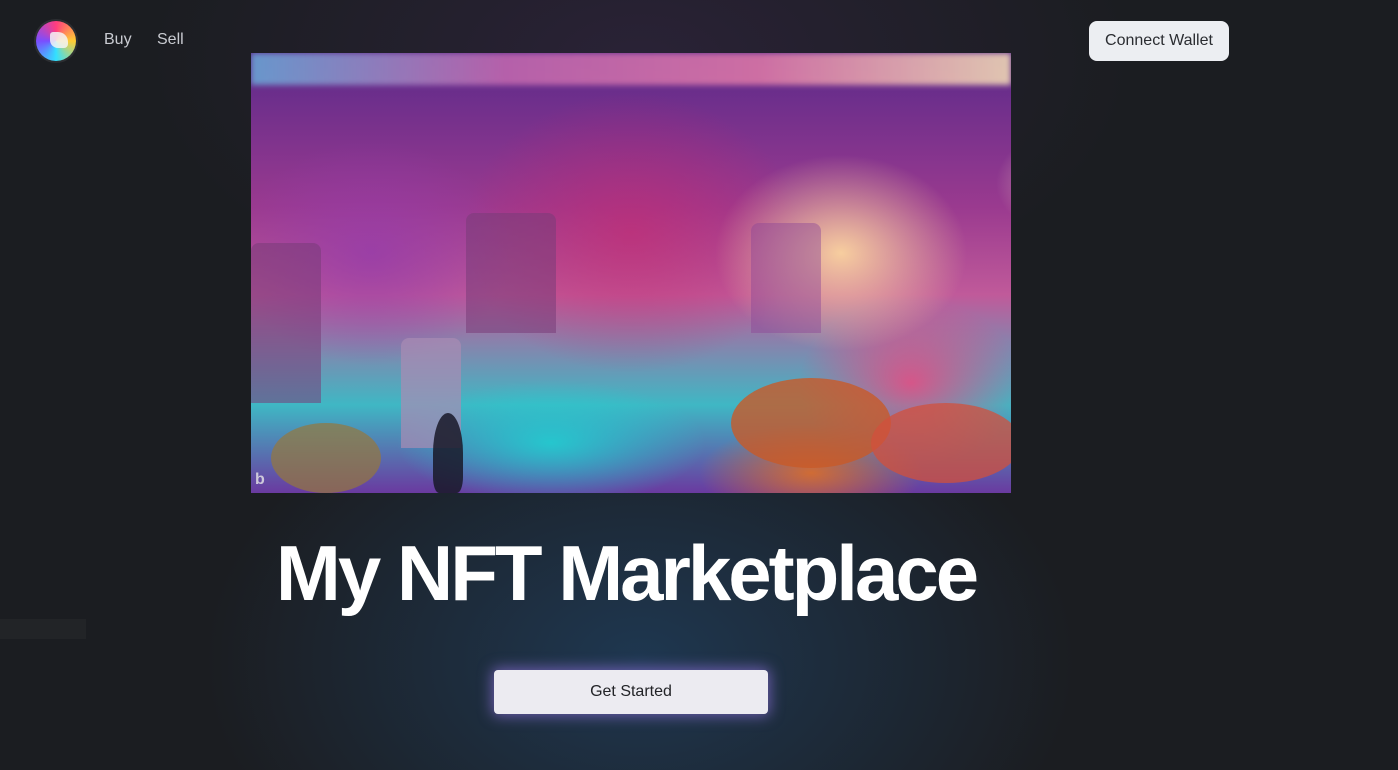 The width and height of the screenshot is (1398, 770). Describe the element at coordinates (170, 40) in the screenshot. I see `nav-link-sell: Sell` at that location.